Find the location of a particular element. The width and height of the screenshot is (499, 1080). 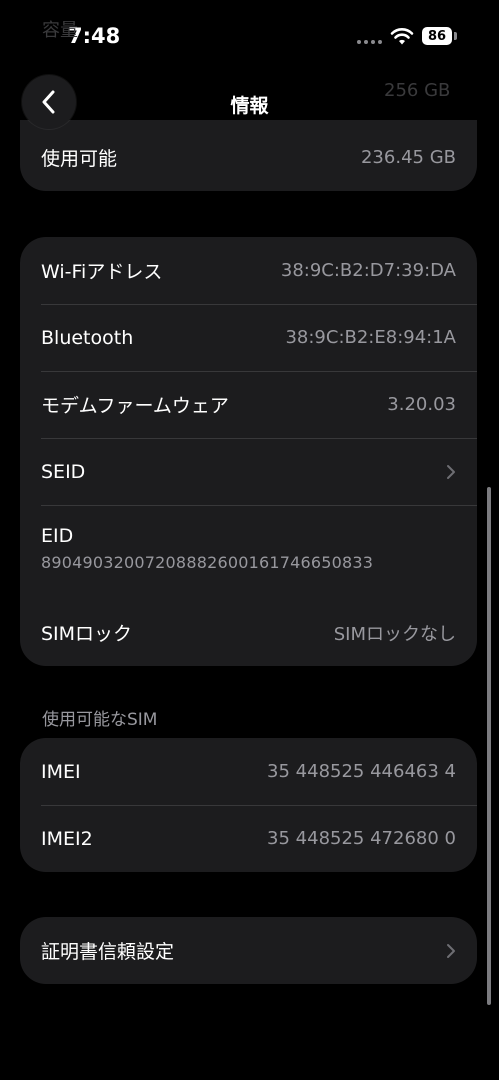

wifi-icon is located at coordinates (402, 36).